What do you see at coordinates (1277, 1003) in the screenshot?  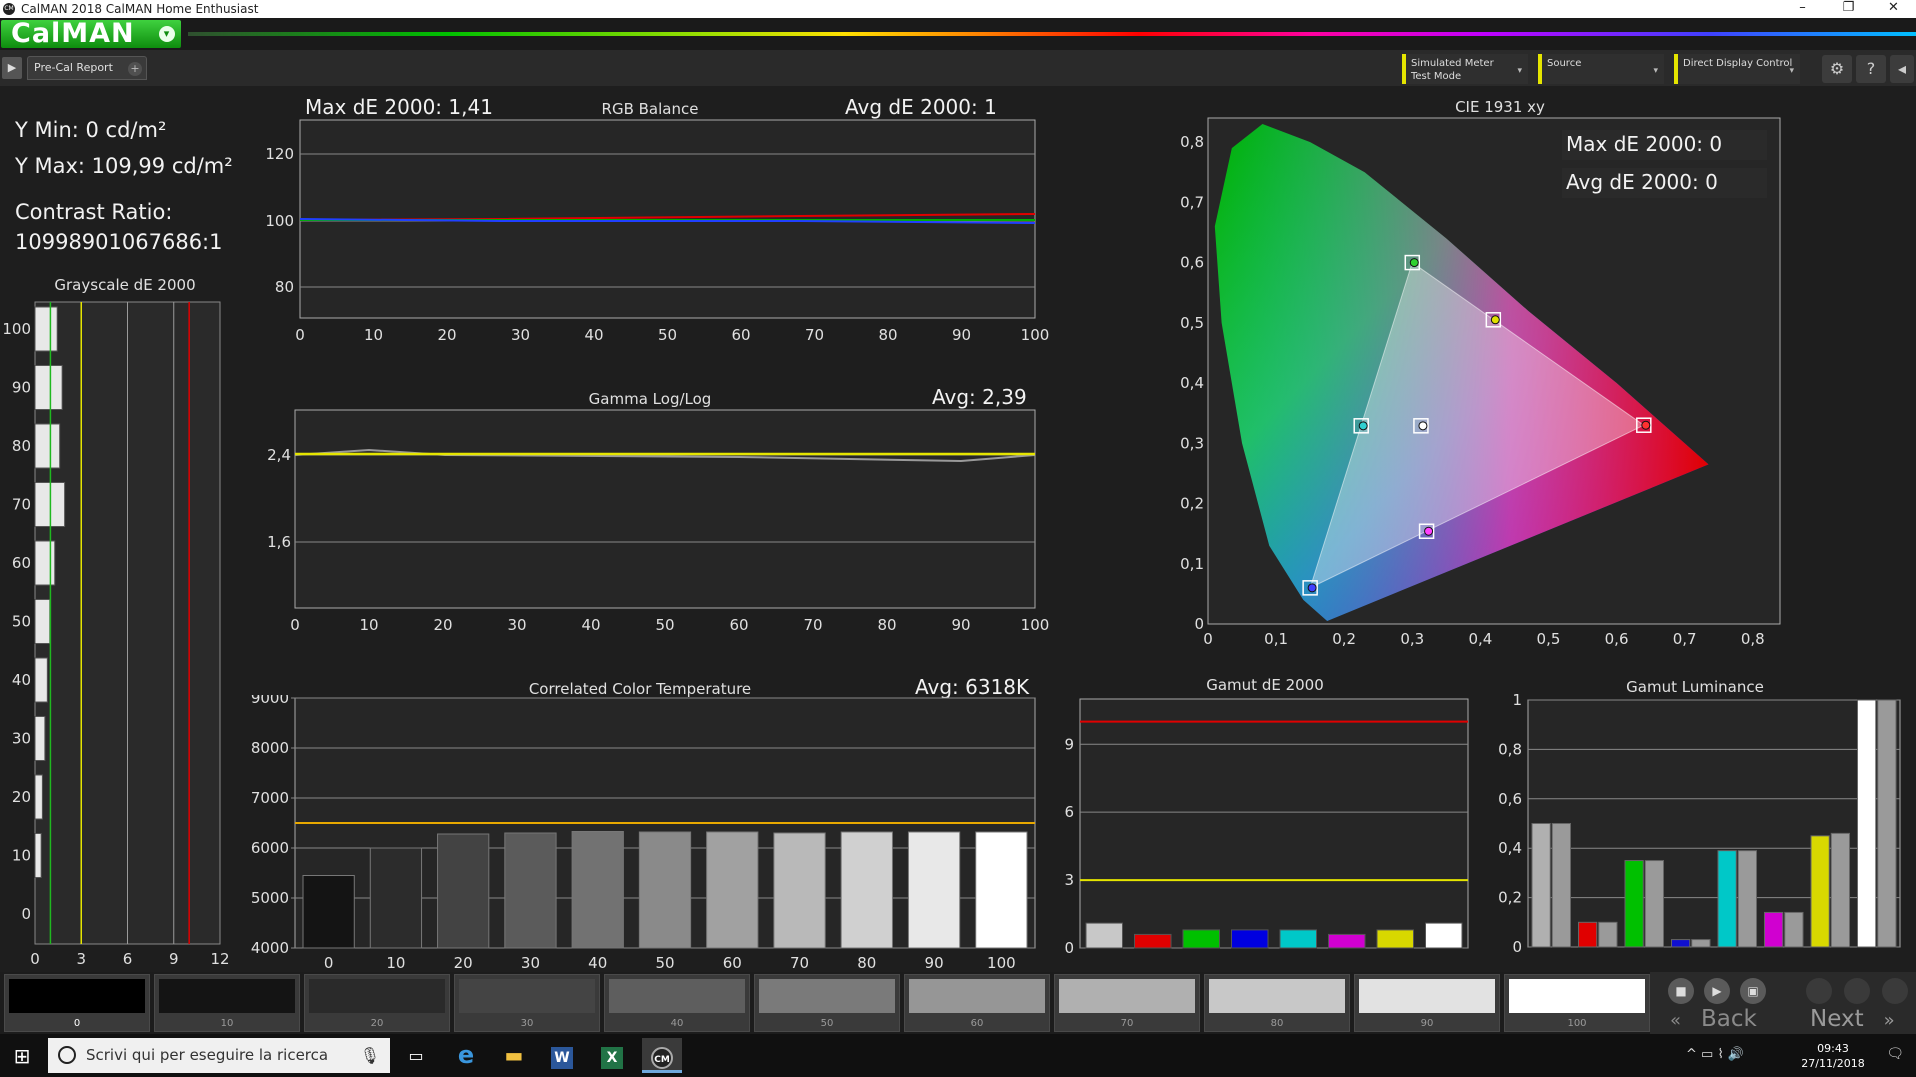 I see `patch-80: 80` at bounding box center [1277, 1003].